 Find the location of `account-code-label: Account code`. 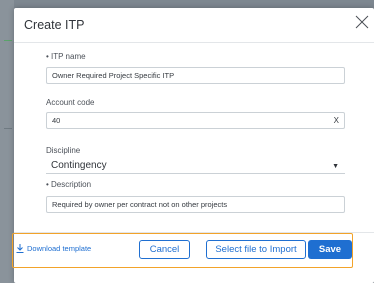

account-code-label: Account code is located at coordinates (70, 102).